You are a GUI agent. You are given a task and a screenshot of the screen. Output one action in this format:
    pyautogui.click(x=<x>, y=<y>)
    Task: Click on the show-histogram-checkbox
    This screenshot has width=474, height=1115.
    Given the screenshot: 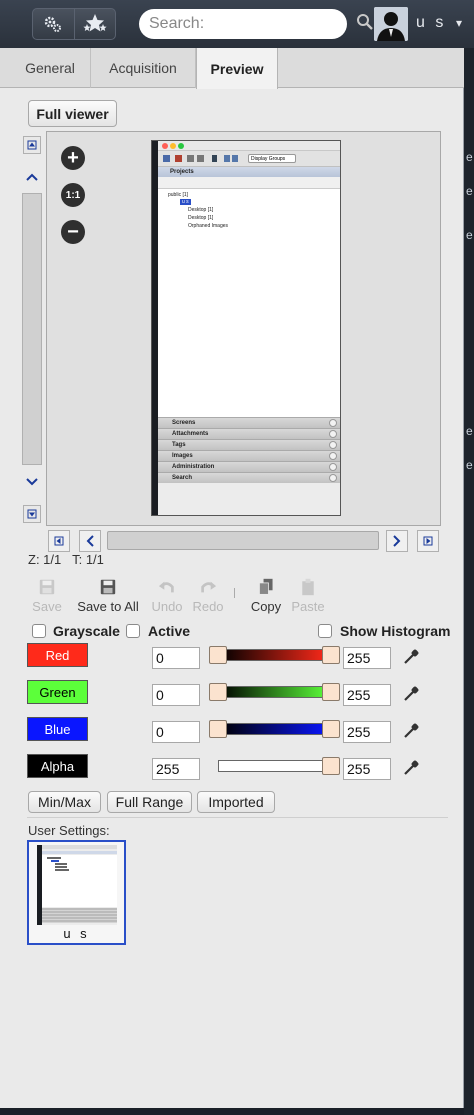 What is the action you would take?
    pyautogui.click(x=325, y=631)
    